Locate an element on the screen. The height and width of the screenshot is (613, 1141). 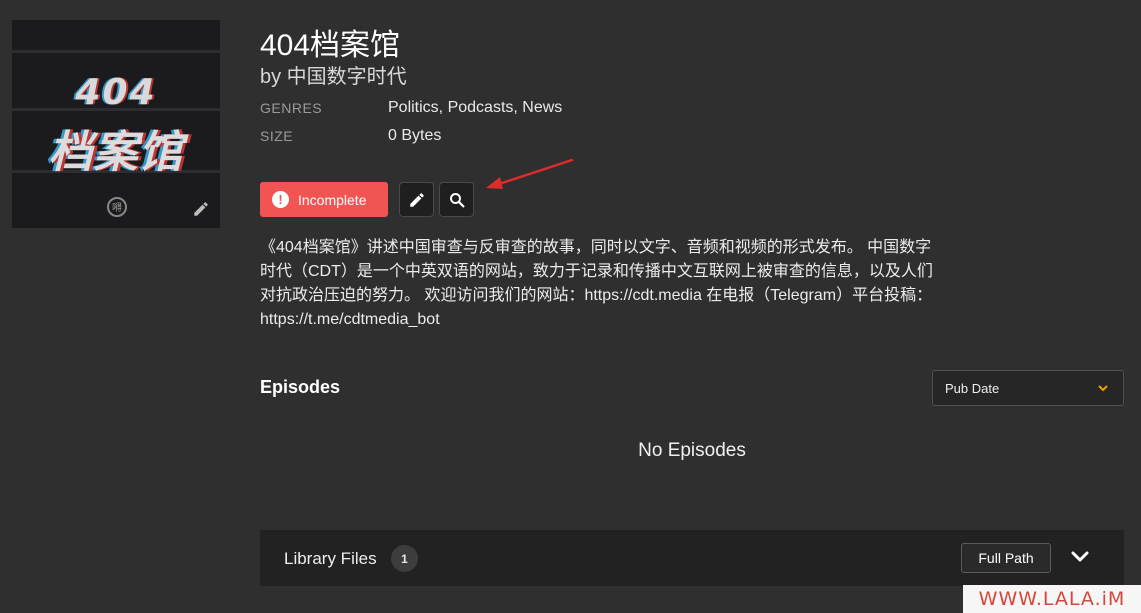
edit-button is located at coordinates (416, 199).